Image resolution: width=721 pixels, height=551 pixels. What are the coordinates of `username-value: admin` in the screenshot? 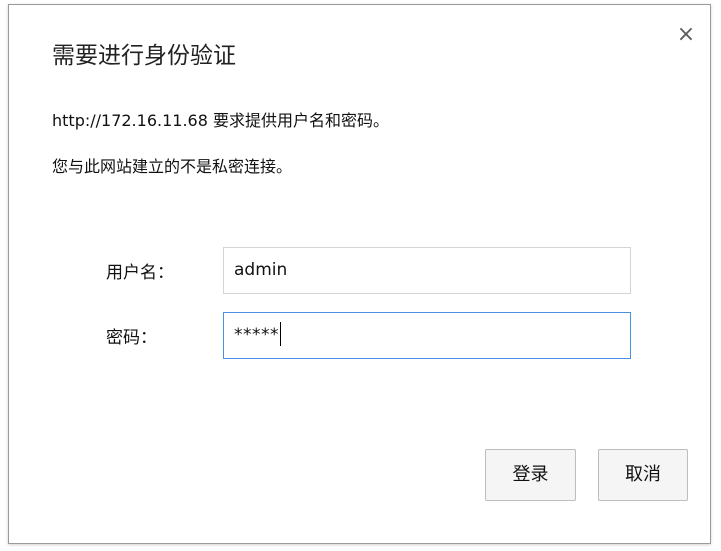 It's located at (261, 270).